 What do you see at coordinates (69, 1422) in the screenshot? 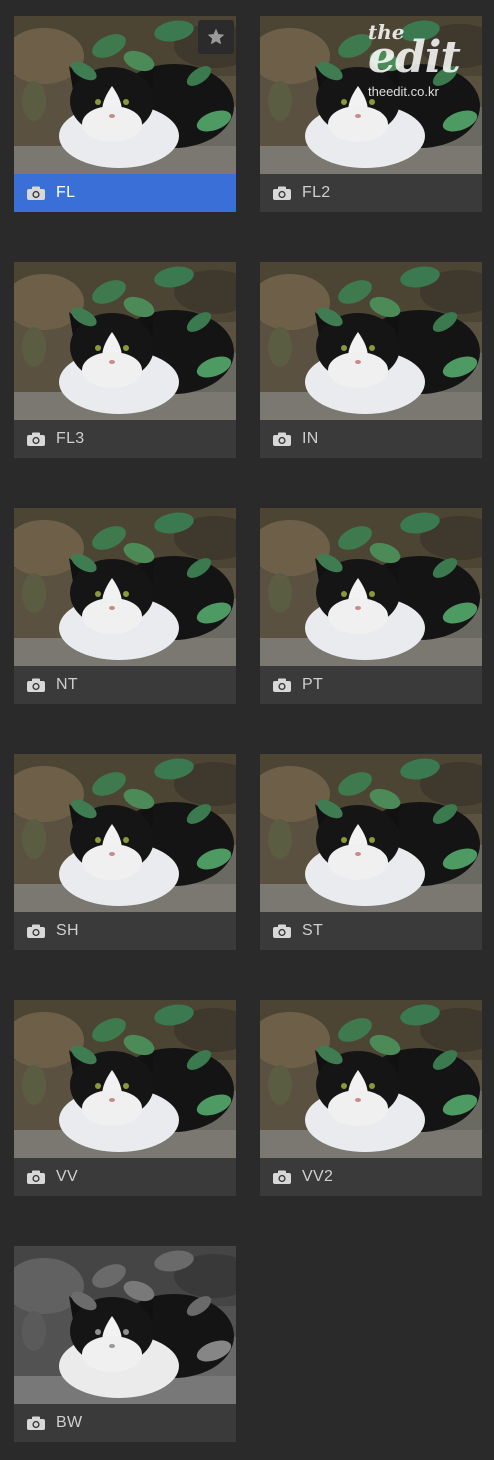
I see `preset-label: BW` at bounding box center [69, 1422].